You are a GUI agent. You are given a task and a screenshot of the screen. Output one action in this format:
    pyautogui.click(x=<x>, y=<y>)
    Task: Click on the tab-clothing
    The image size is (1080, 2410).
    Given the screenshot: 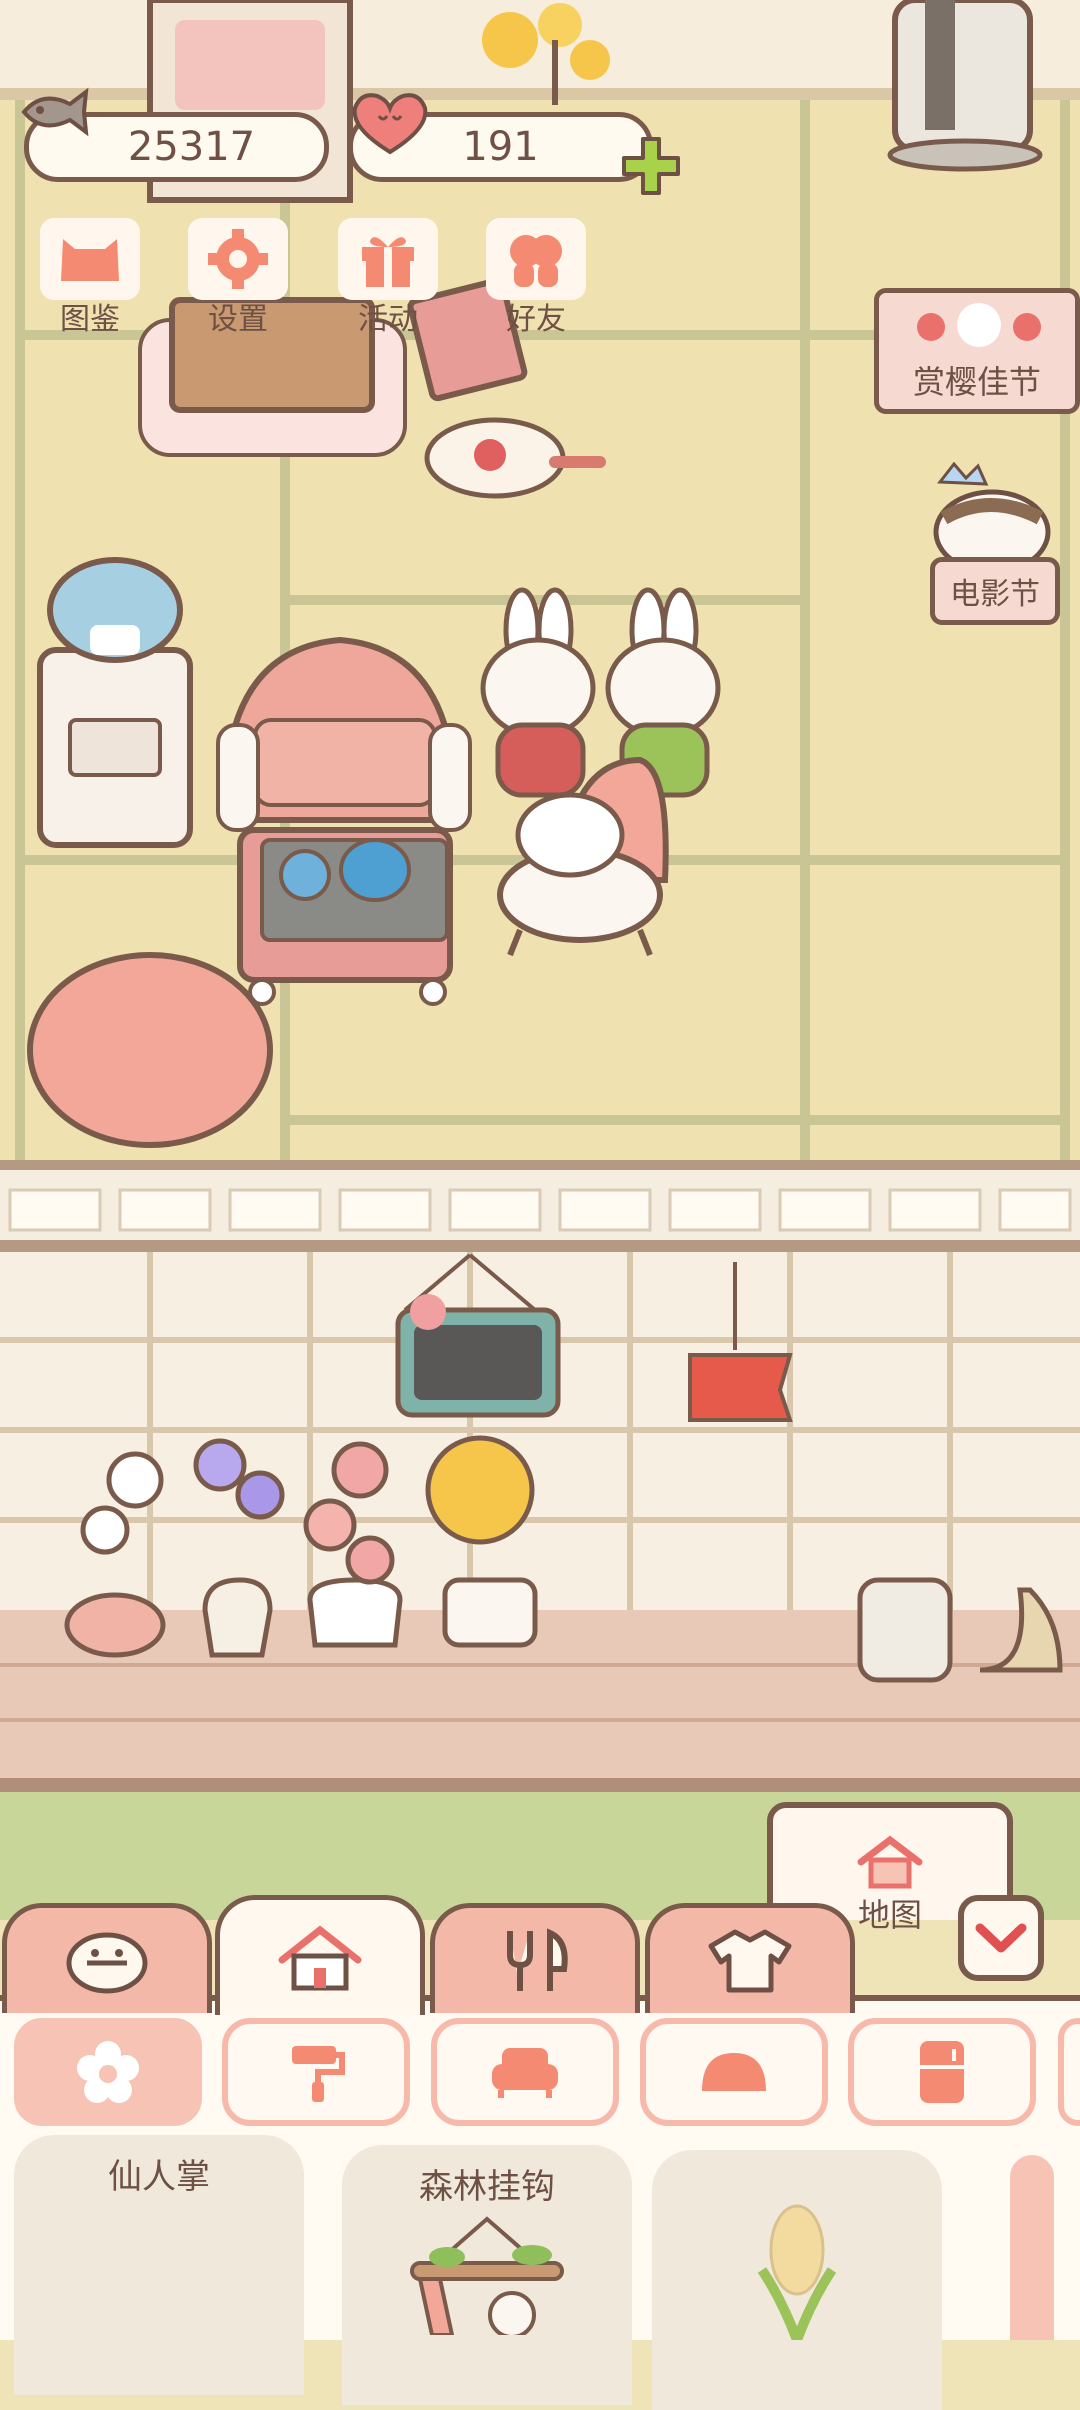 What is the action you would take?
    pyautogui.click(x=750, y=1958)
    